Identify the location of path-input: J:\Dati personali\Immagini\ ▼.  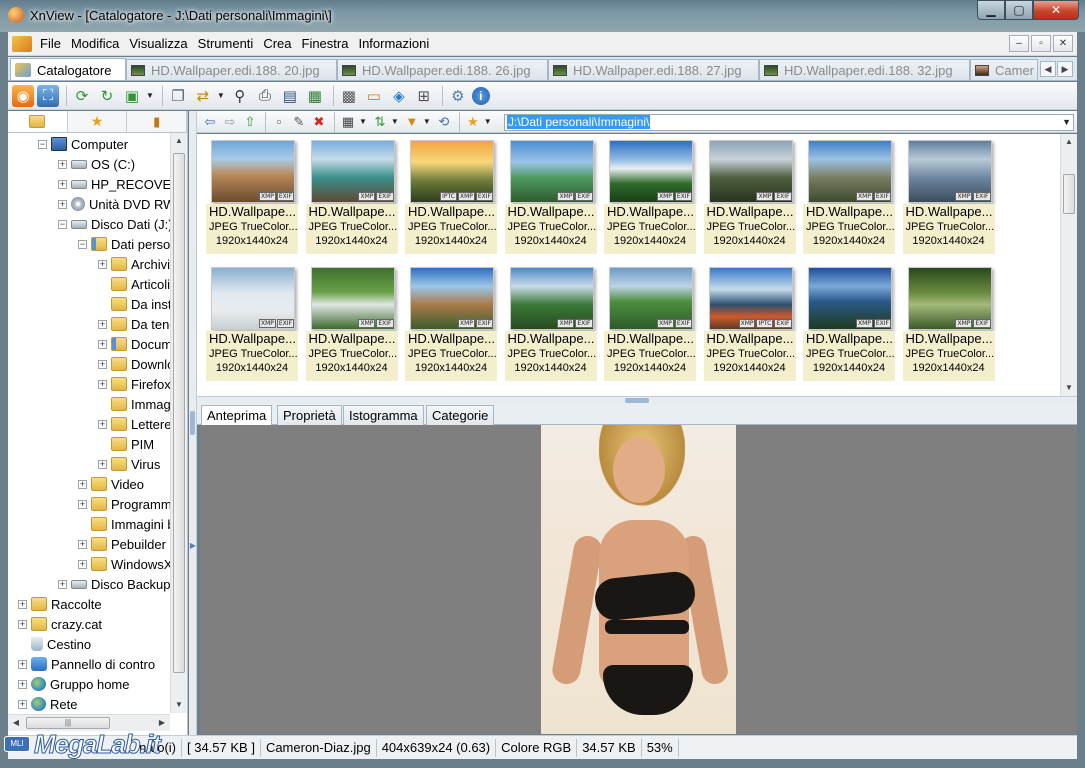
(789, 122).